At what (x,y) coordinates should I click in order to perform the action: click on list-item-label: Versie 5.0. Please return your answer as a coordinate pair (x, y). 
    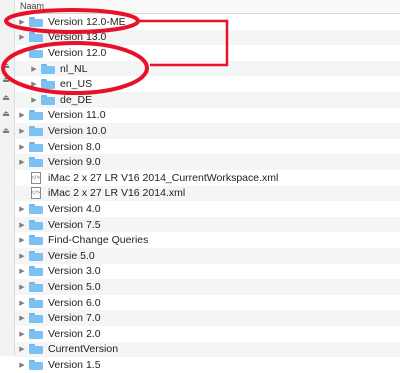
    Looking at the image, I should click on (71, 255).